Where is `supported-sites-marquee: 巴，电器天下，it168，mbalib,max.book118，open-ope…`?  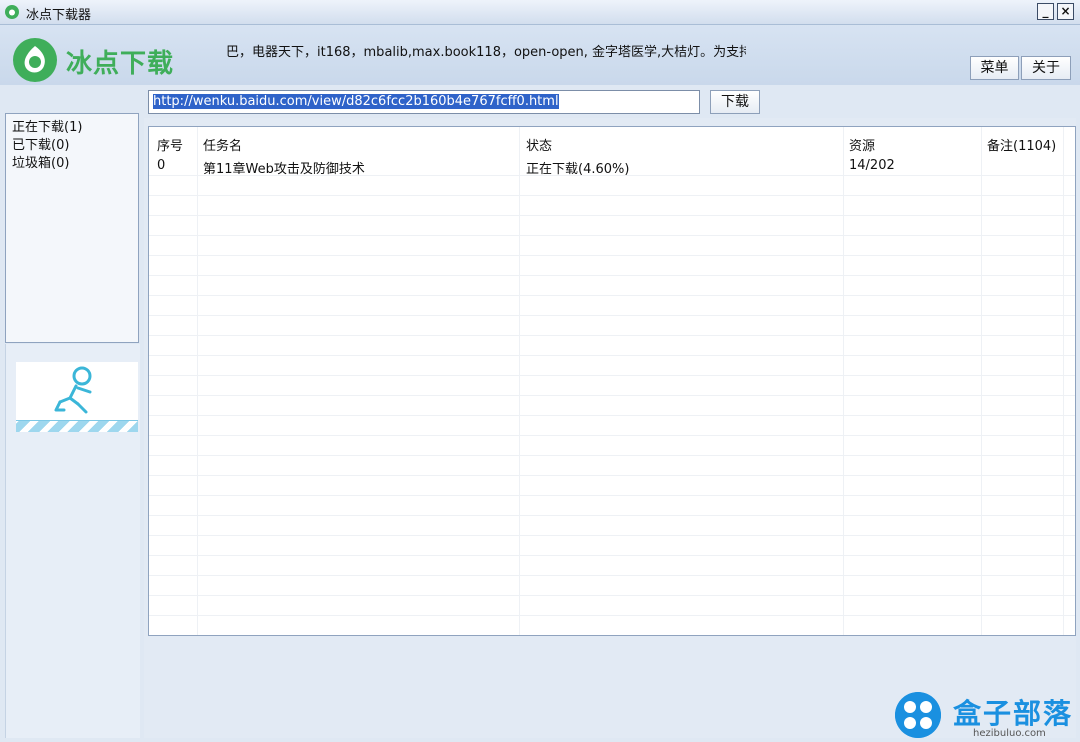 supported-sites-marquee: 巴，电器天下，it168，mbalib,max.book118，open-ope… is located at coordinates (486, 52).